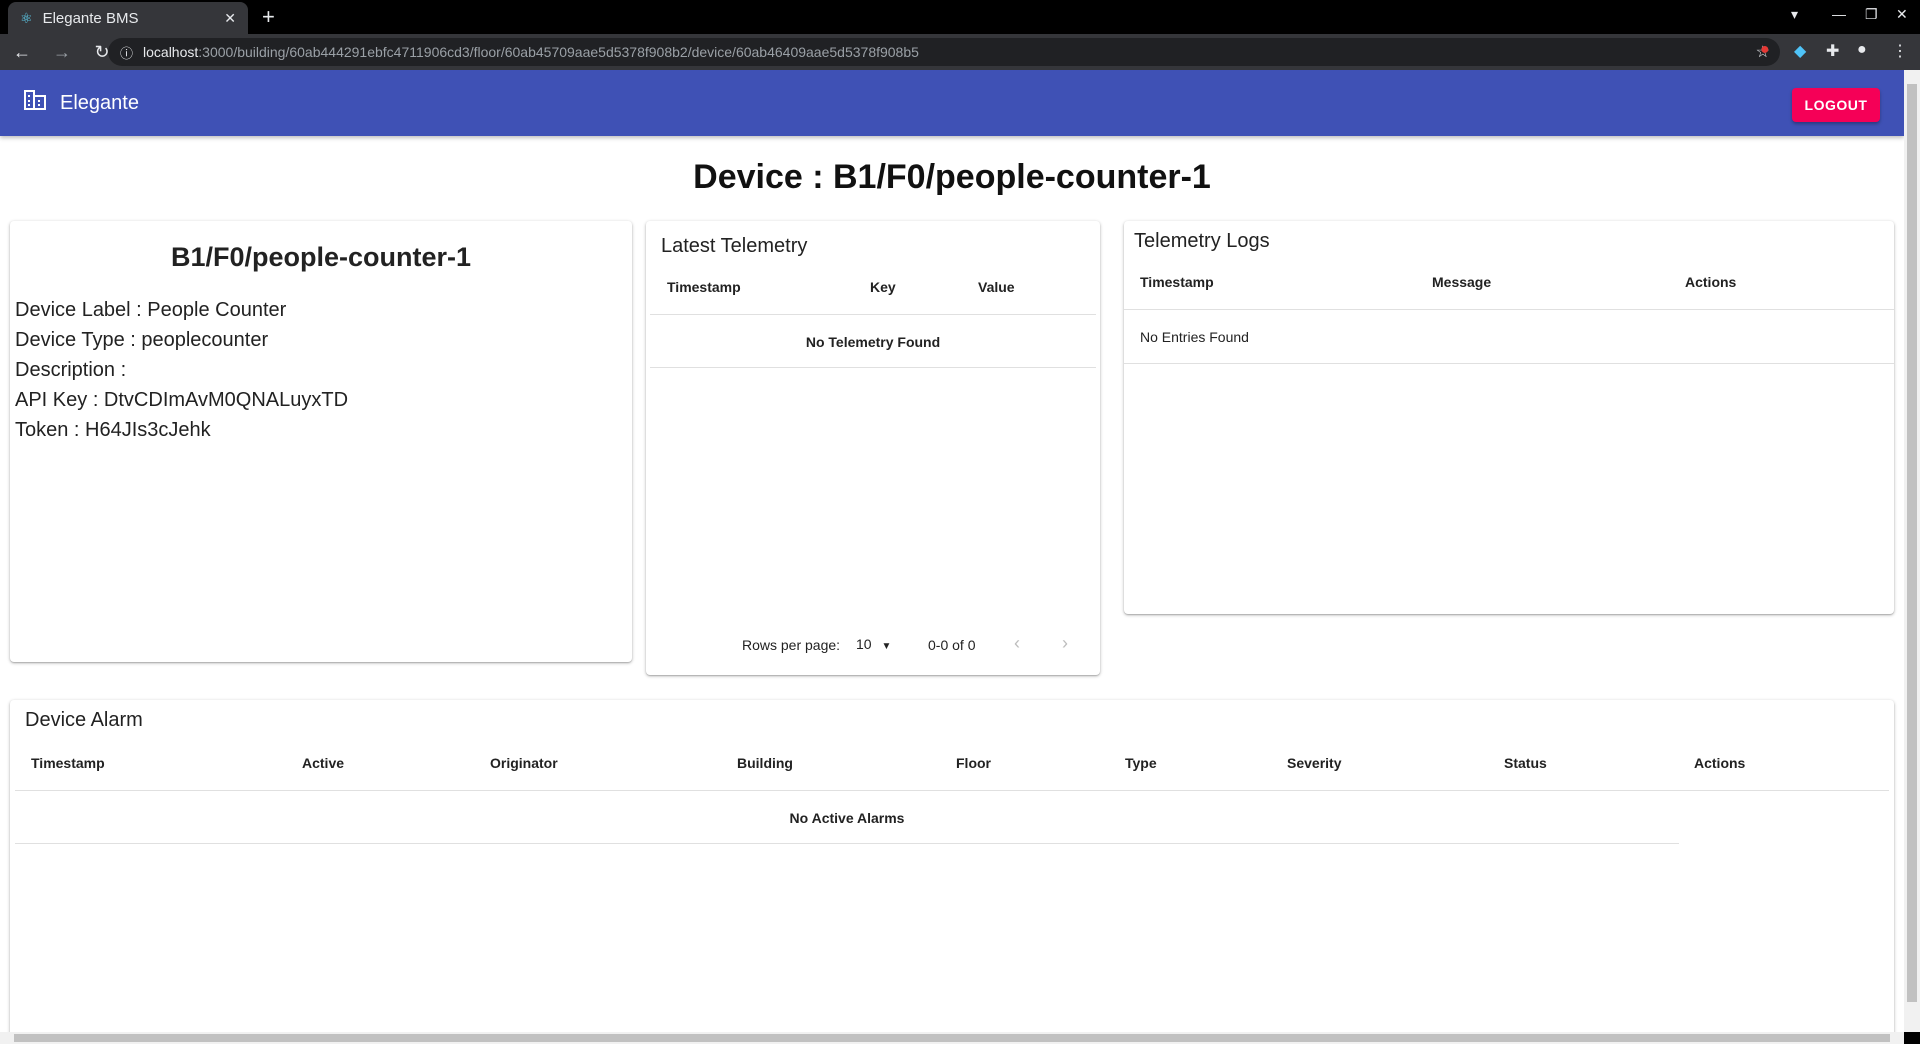  I want to click on app-brand: Elegante, so click(99, 103).